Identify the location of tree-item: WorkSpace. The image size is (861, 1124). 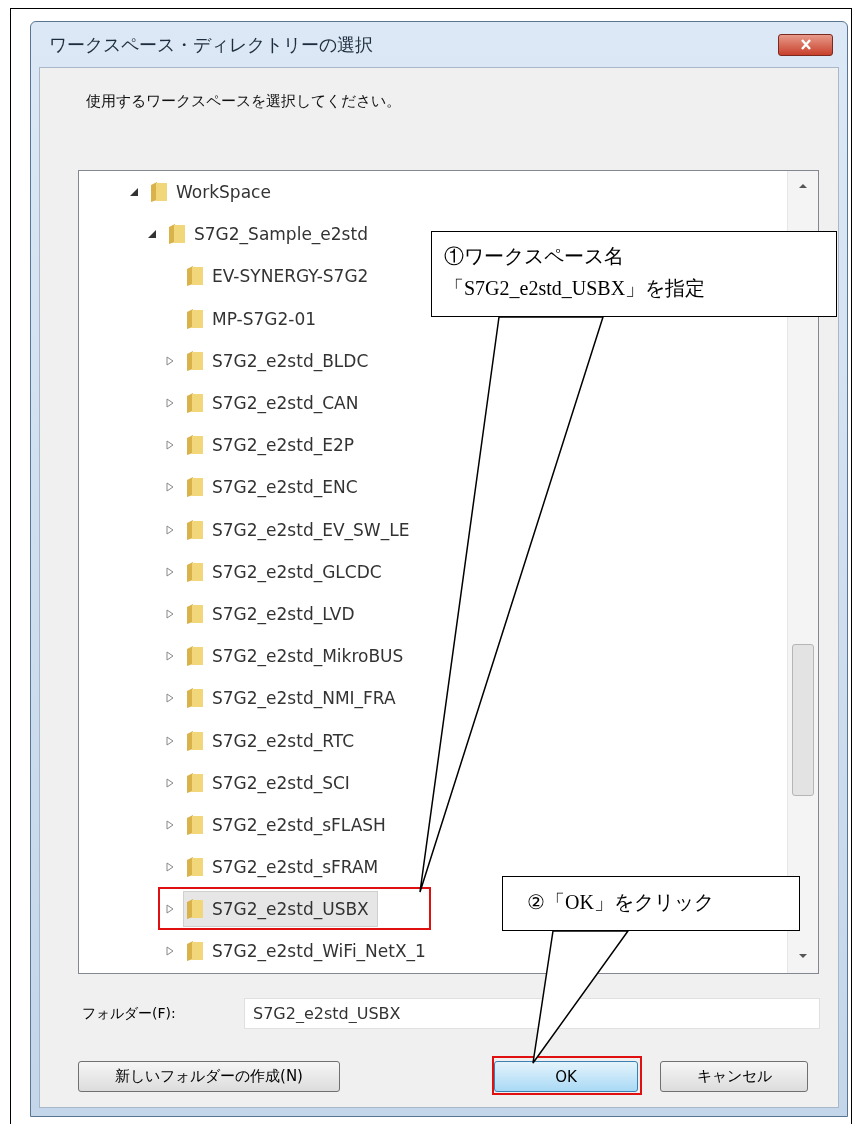
(213, 192).